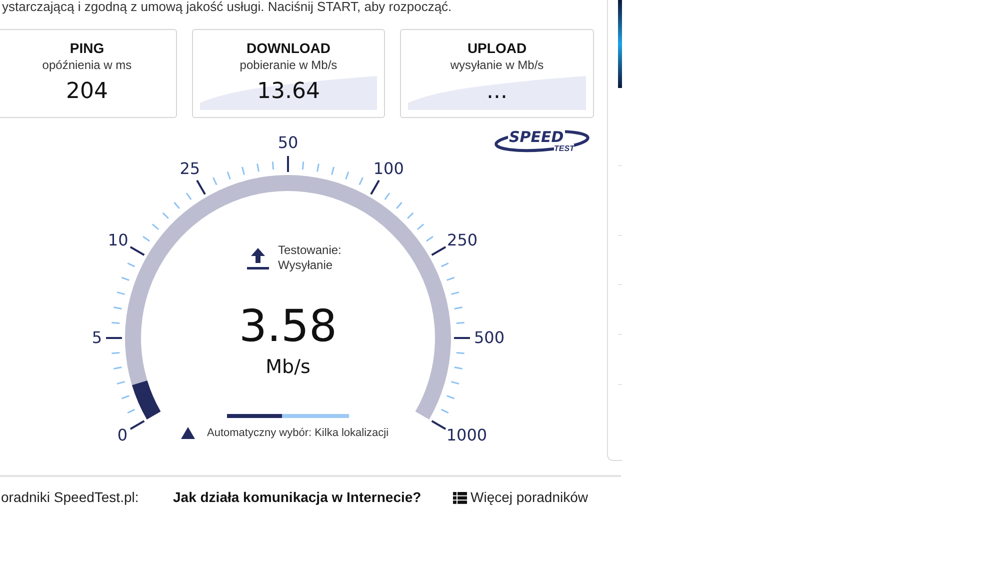  What do you see at coordinates (288, 367) in the screenshot?
I see `speed-unit: Mb/s` at bounding box center [288, 367].